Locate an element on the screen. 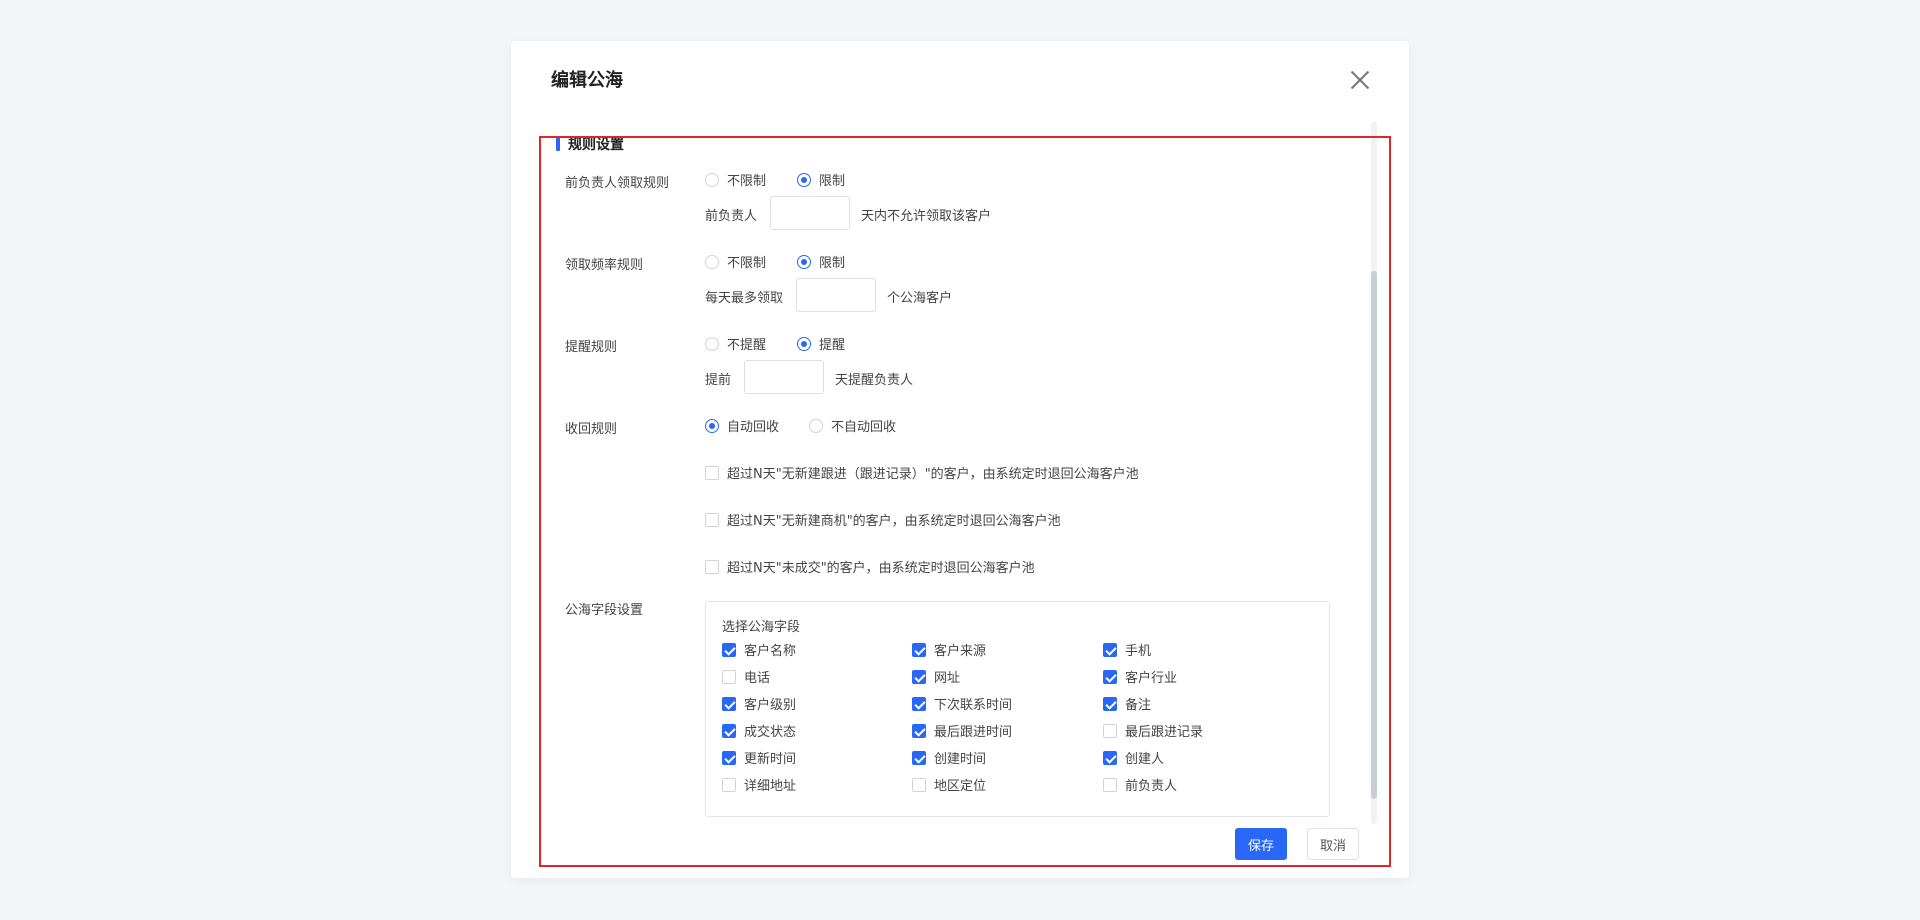 The width and height of the screenshot is (1920, 920). field-checkbox: 地区定位 is located at coordinates (949, 784).